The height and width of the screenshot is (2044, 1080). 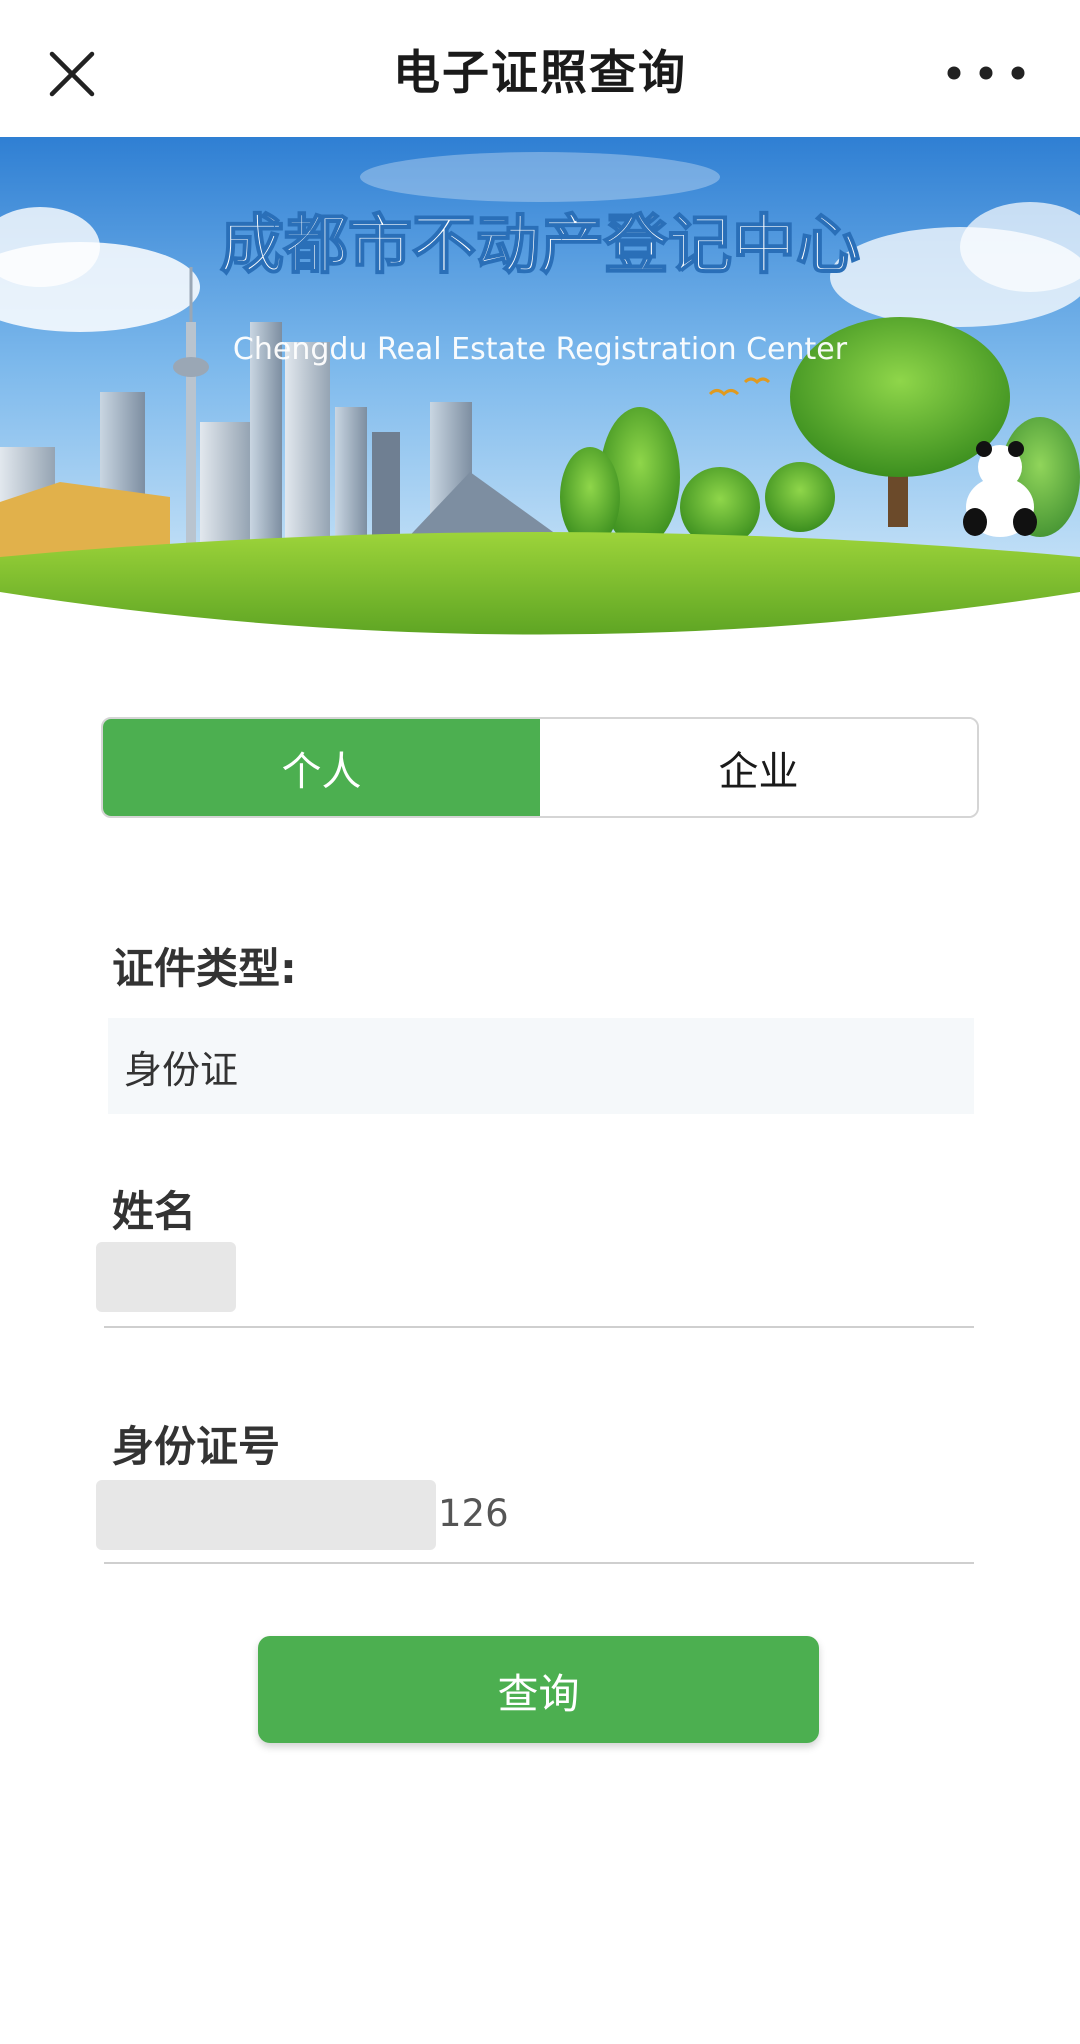 What do you see at coordinates (166, 1277) in the screenshot?
I see `redacted-name` at bounding box center [166, 1277].